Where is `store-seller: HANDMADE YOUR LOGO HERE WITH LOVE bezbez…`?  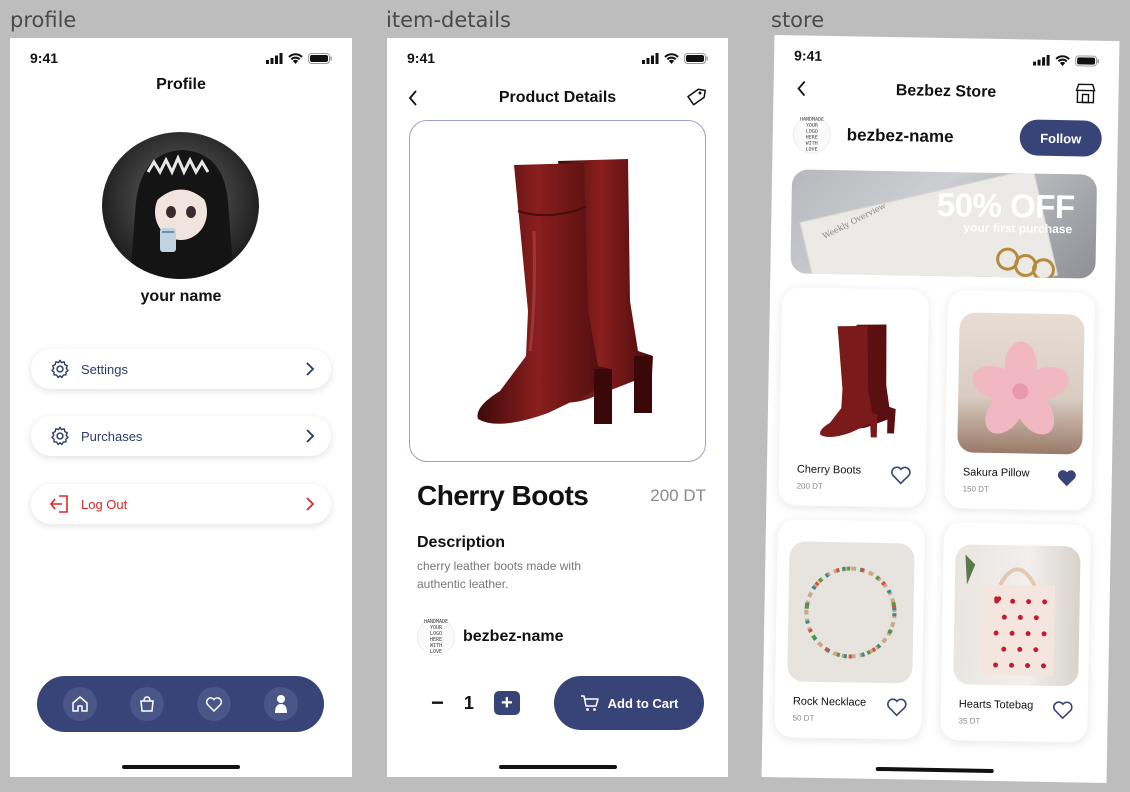
store-seller: HANDMADE YOUR LOGO HERE WITH LOVE bezbez… is located at coordinates (873, 135).